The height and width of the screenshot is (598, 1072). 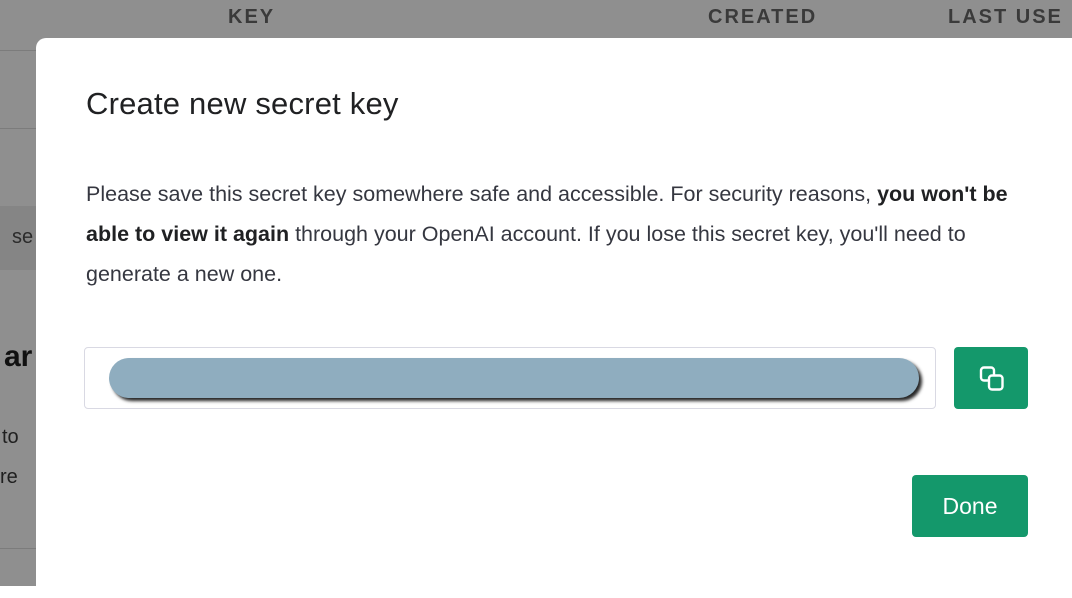 What do you see at coordinates (10, 437) in the screenshot?
I see `background-text-fragment: to` at bounding box center [10, 437].